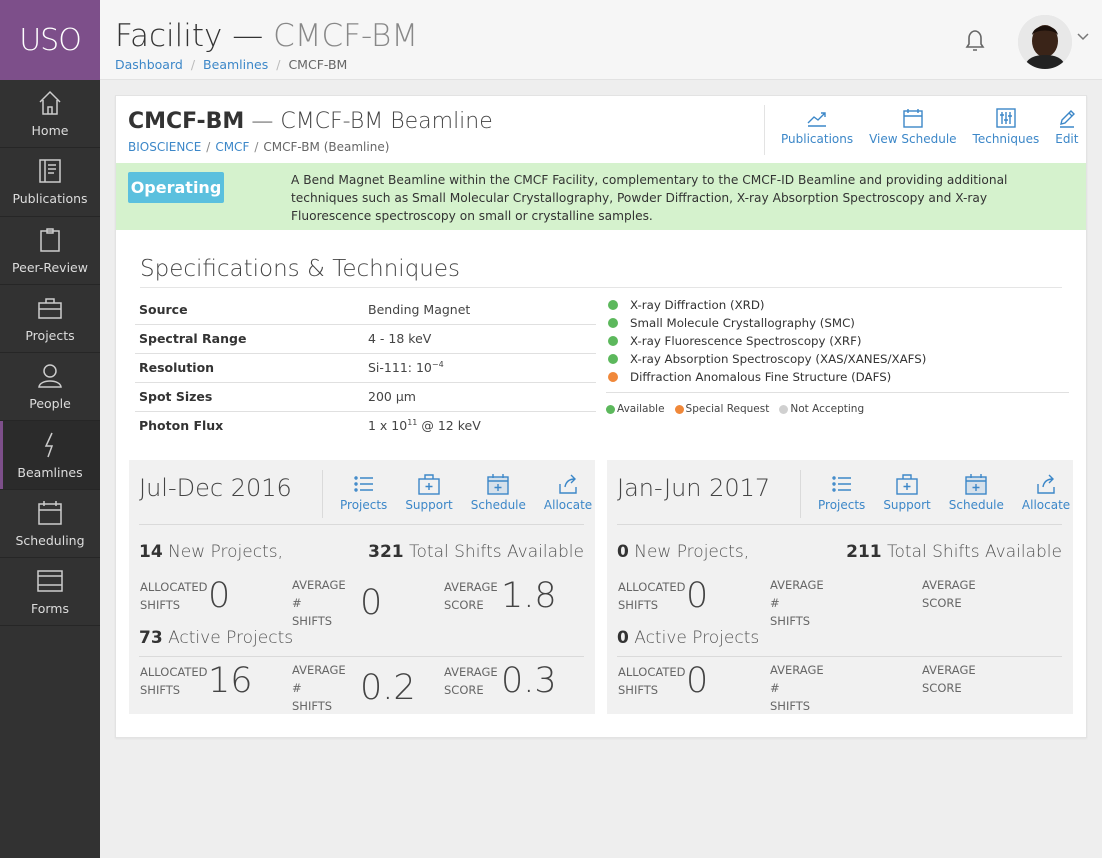  Describe the element at coordinates (480, 397) in the screenshot. I see `spec-value: 200 µm` at that location.